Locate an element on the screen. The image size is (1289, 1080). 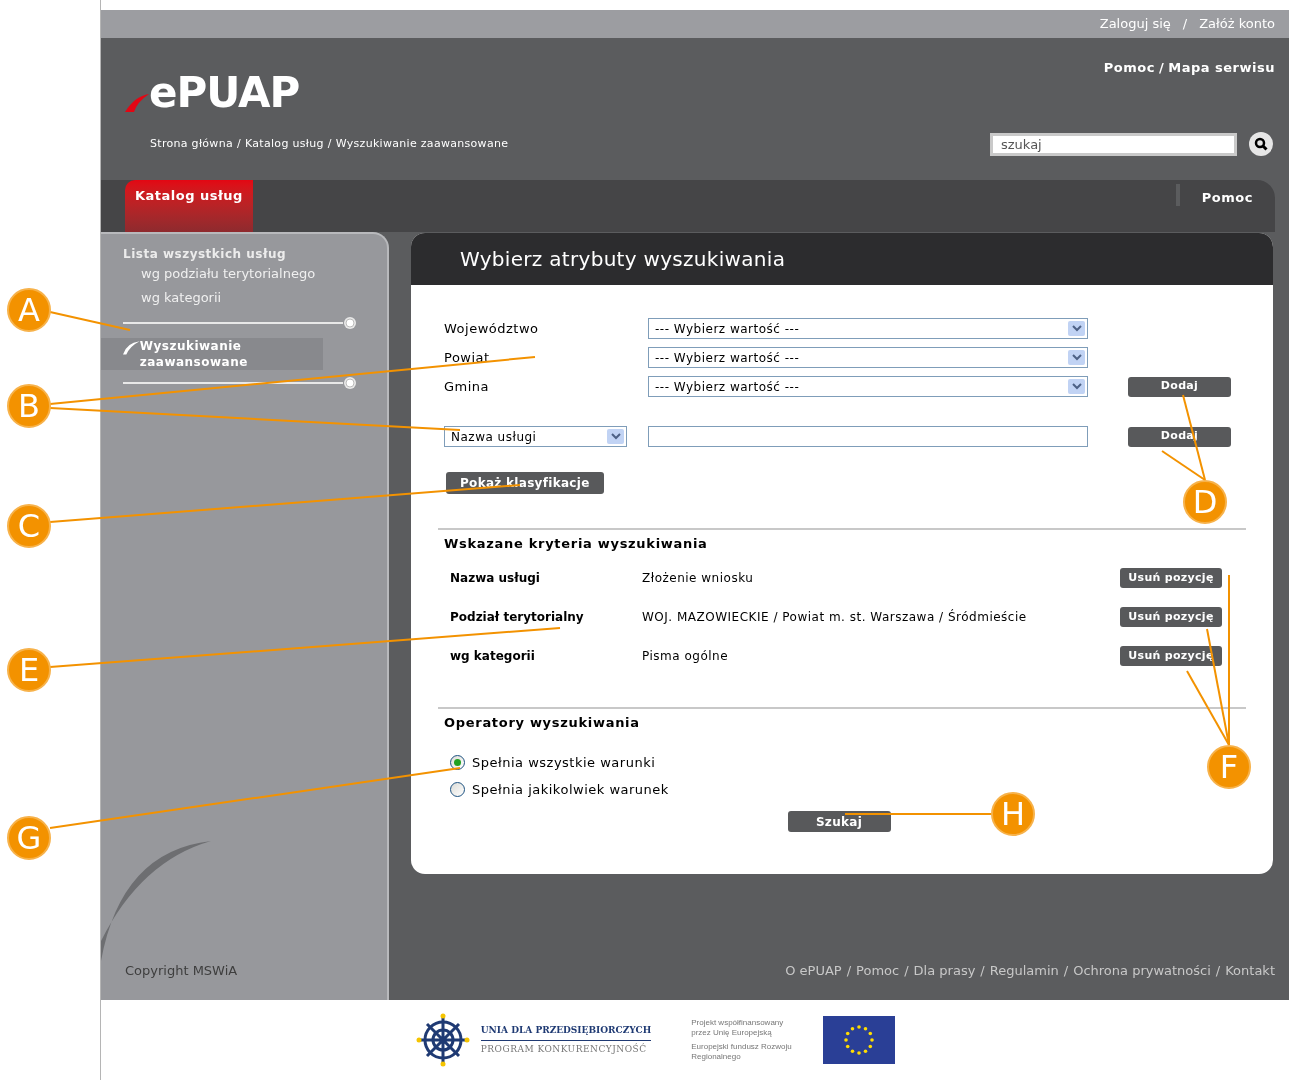
search-field: szukaj is located at coordinates (1113, 144).